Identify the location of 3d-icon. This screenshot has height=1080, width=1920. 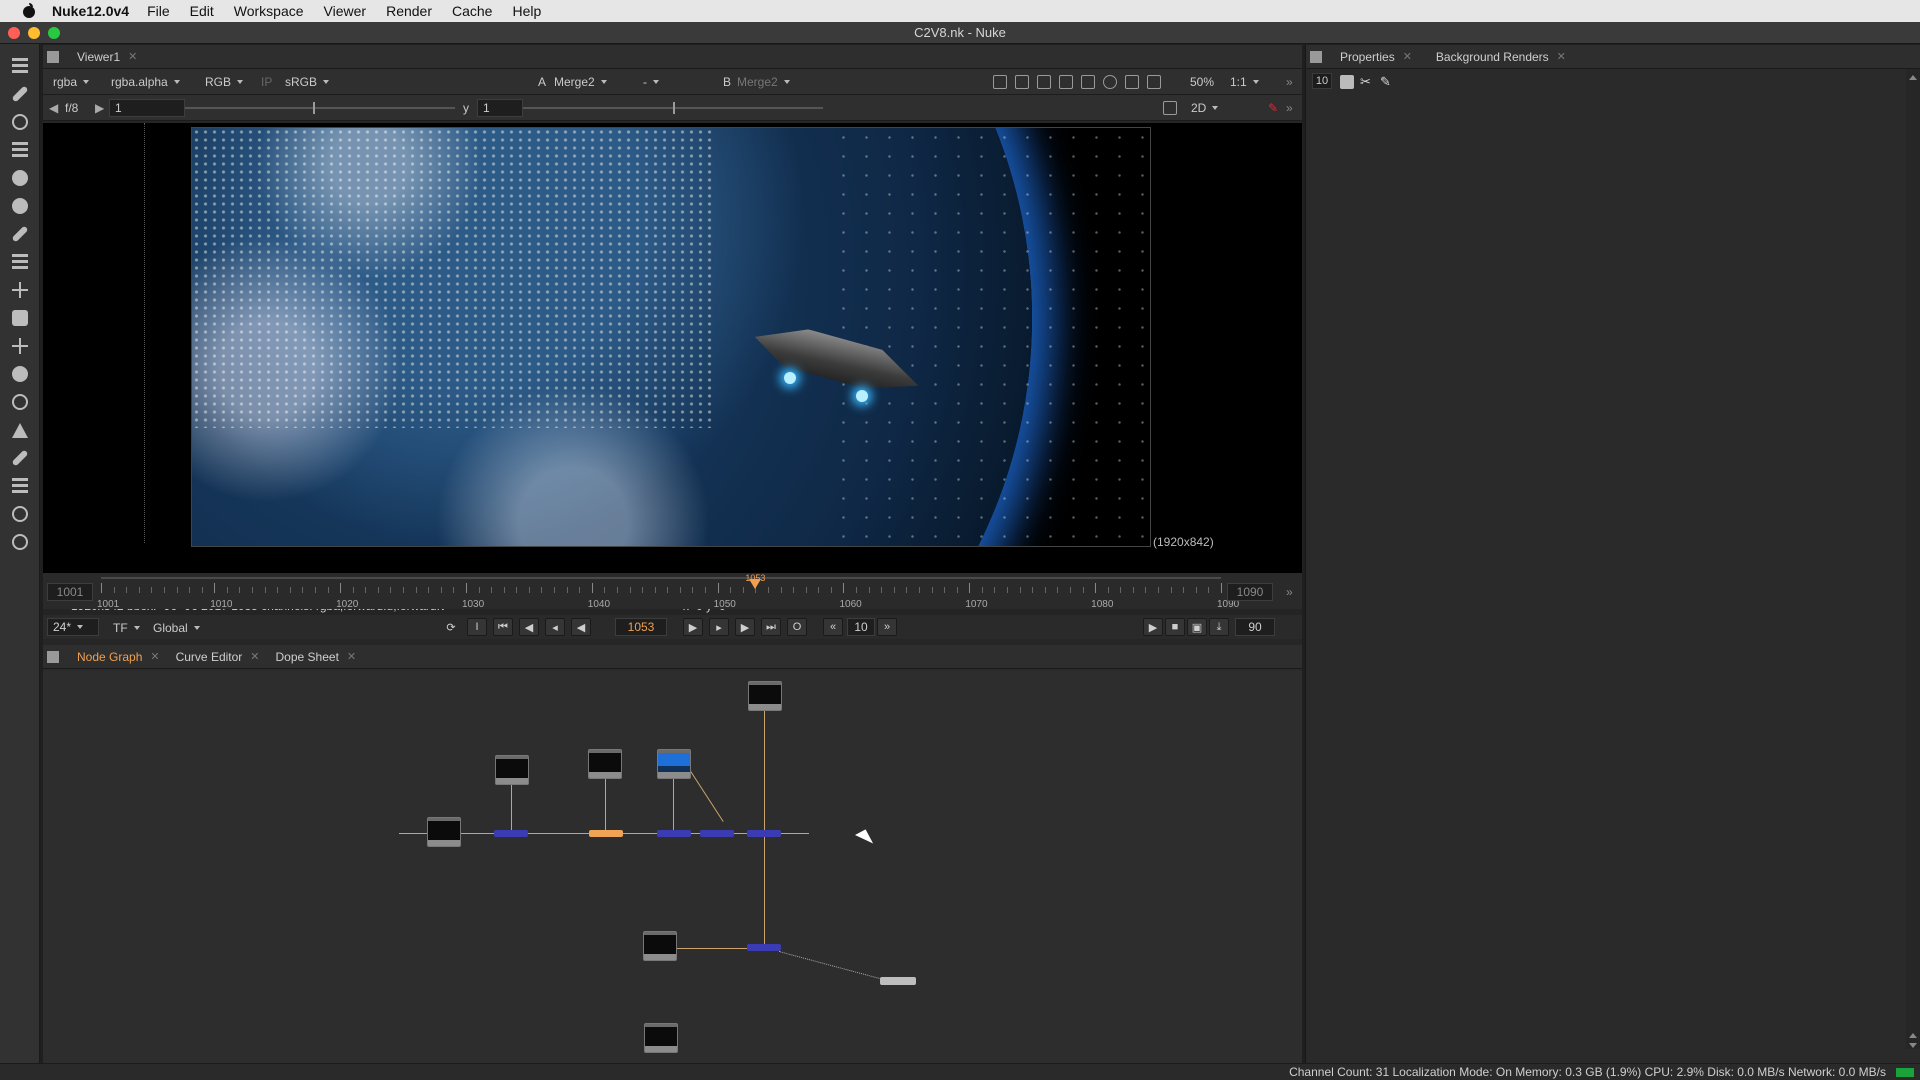
(20, 318).